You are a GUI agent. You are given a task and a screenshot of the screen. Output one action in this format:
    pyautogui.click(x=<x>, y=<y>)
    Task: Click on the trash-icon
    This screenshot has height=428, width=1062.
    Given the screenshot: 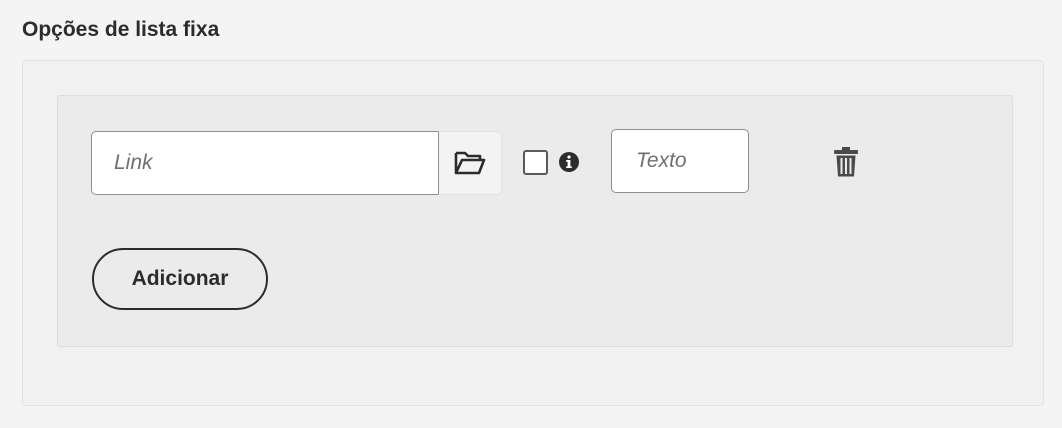 What is the action you would take?
    pyautogui.click(x=846, y=162)
    